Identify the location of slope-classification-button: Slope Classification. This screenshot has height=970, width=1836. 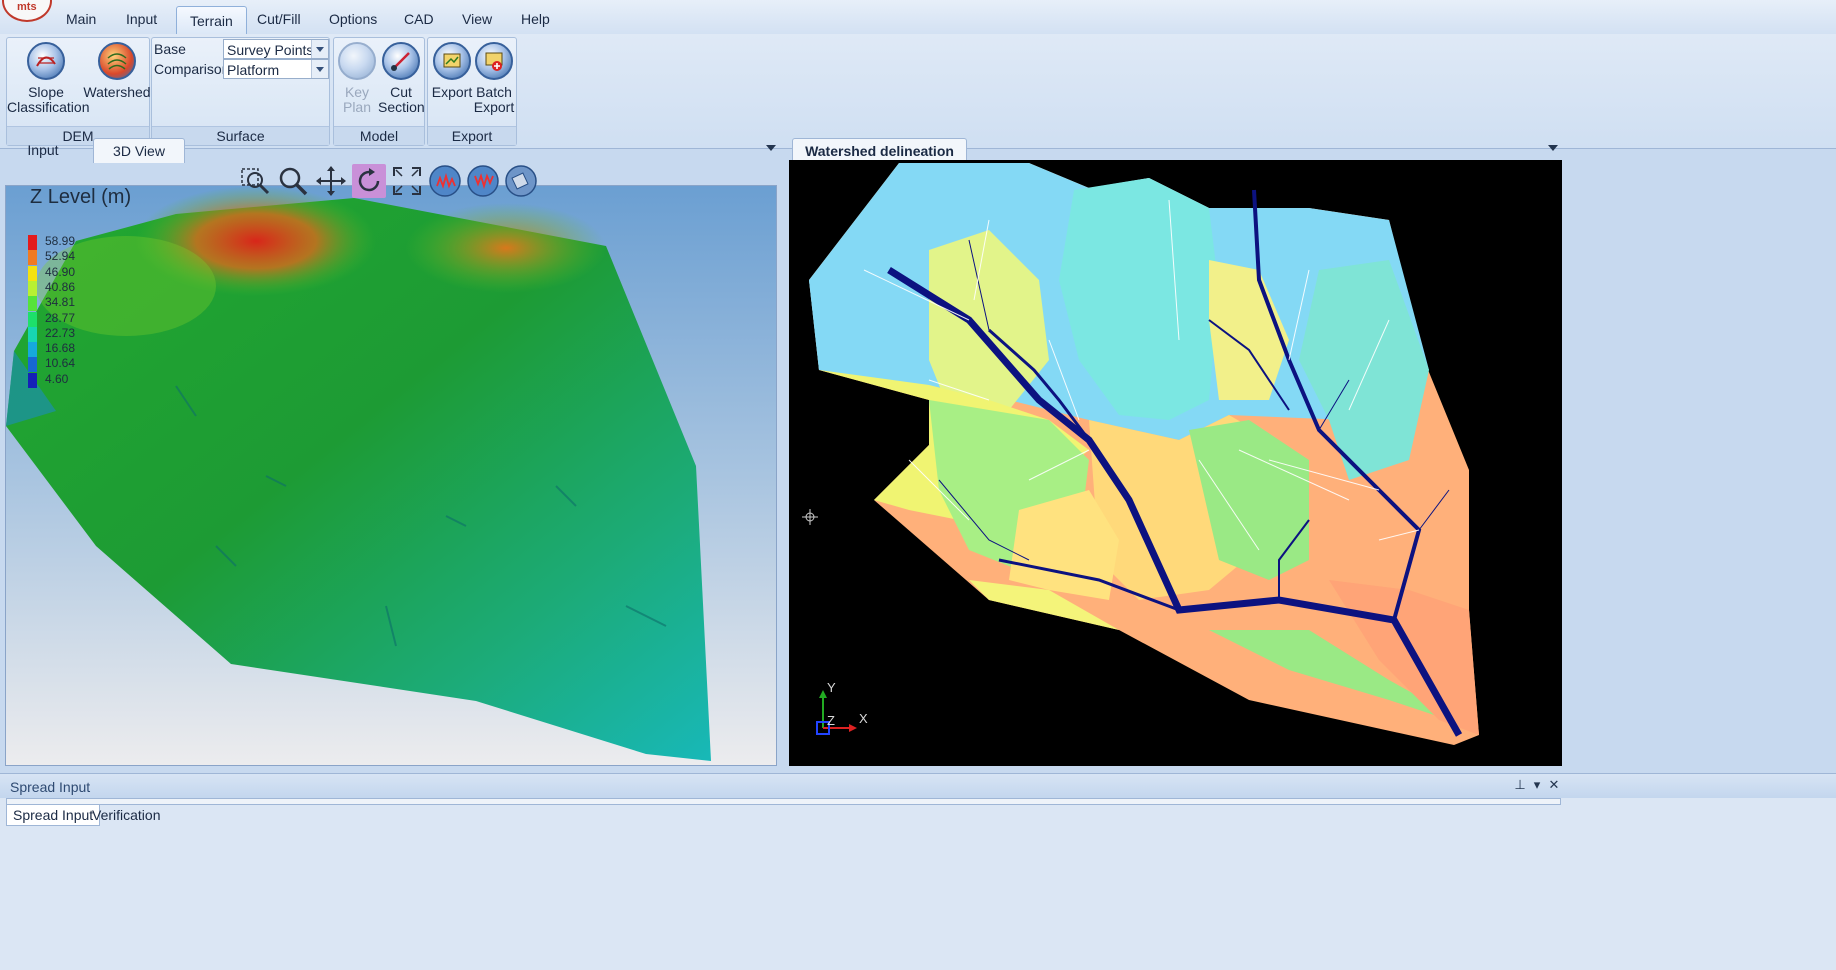
(48, 78).